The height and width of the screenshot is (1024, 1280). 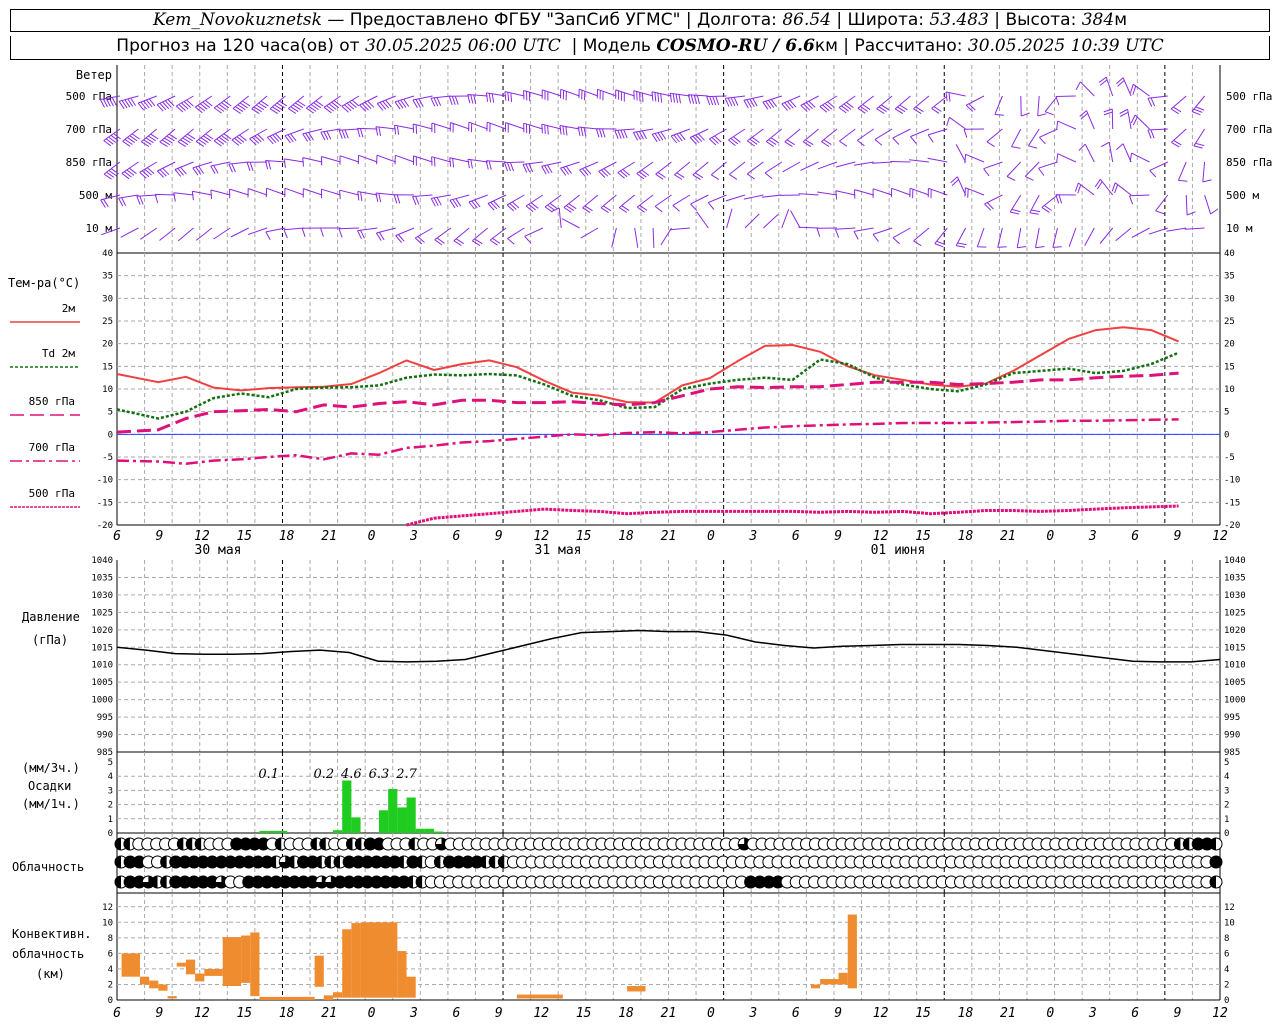 I want to click on temp-tick-right: -5, so click(x=1229, y=458).